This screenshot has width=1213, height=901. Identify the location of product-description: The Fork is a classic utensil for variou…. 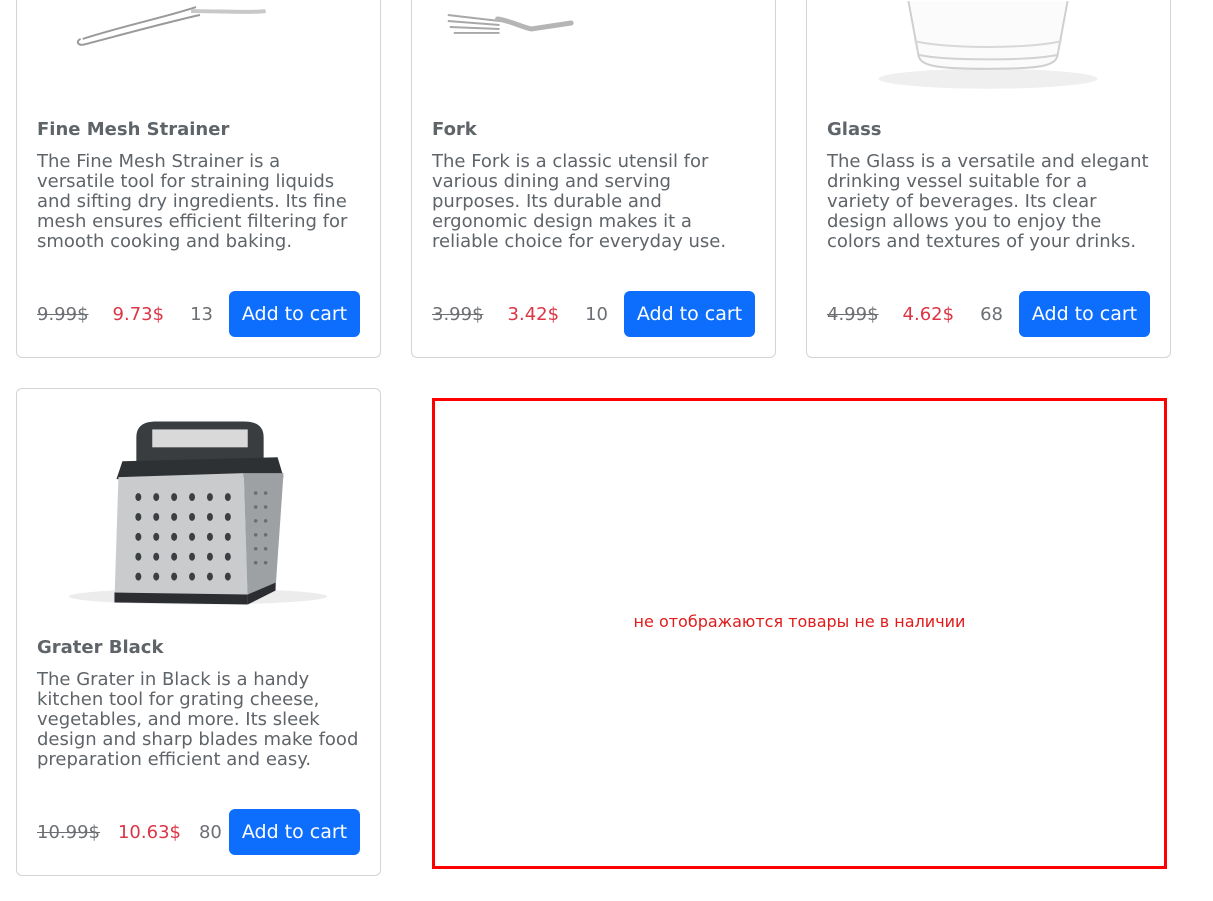
(579, 201).